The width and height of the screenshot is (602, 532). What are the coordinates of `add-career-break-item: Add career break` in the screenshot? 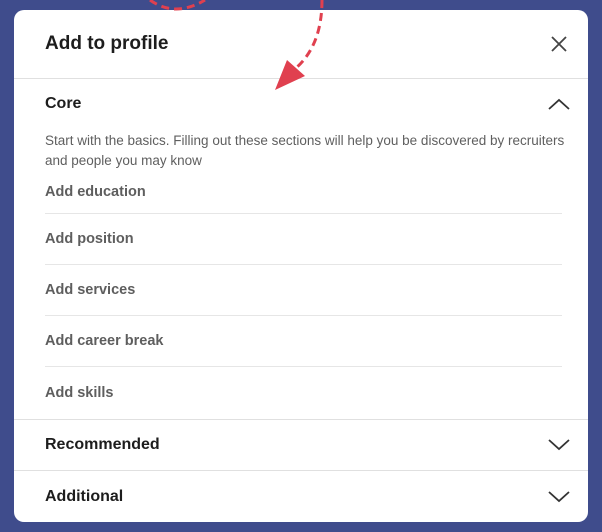 It's located at (303, 341).